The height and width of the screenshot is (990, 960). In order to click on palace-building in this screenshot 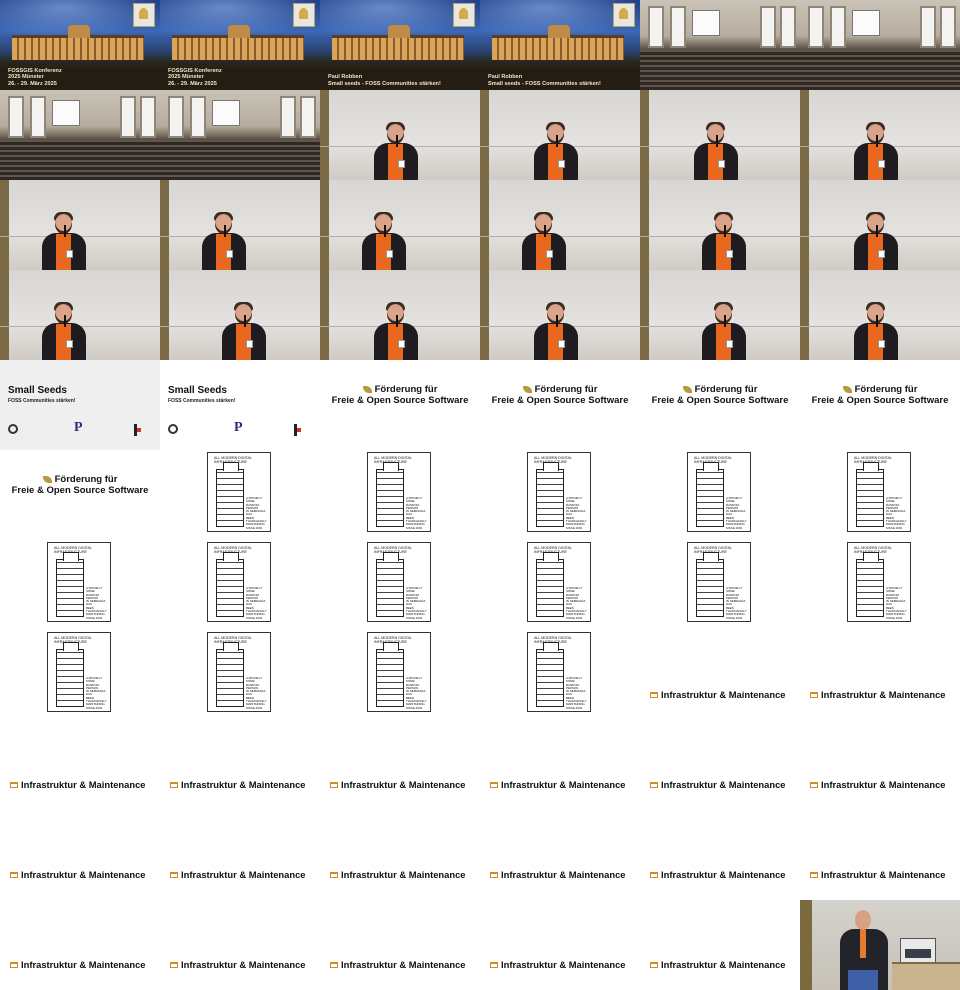, I will do `click(78, 42)`.